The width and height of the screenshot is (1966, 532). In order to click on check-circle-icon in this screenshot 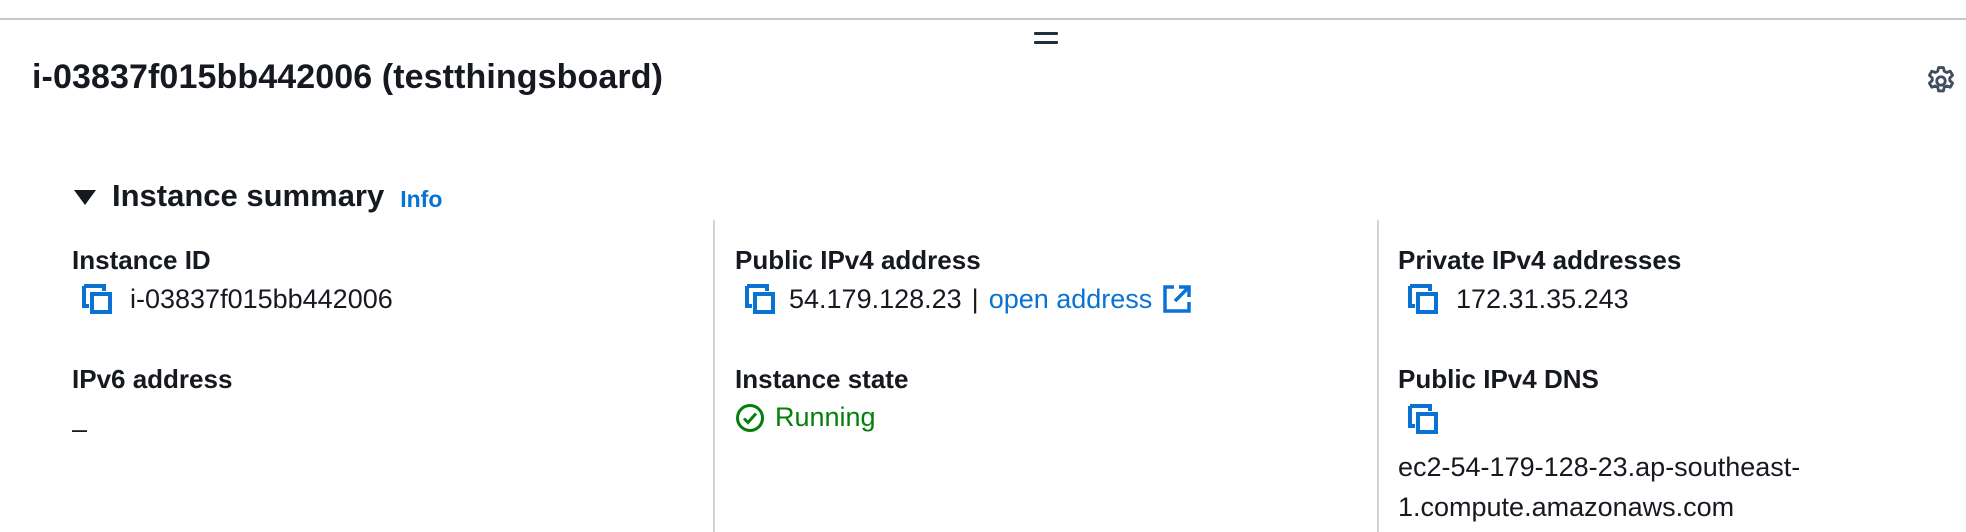, I will do `click(750, 417)`.